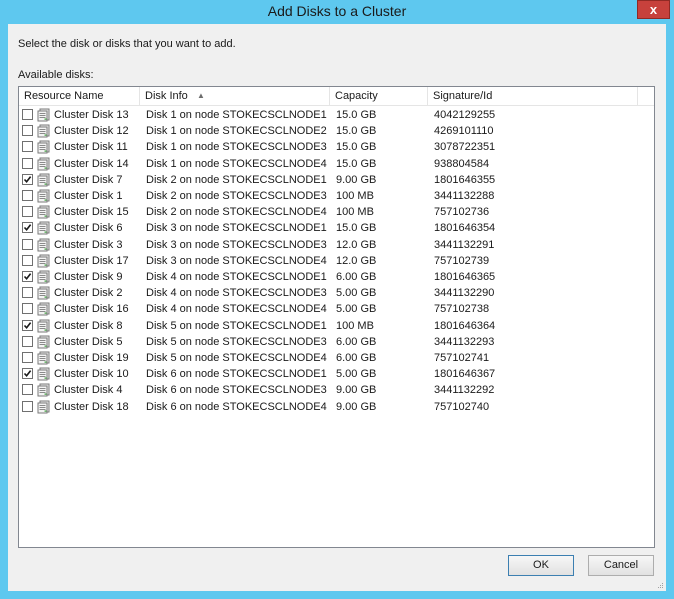 This screenshot has height=599, width=674. Describe the element at coordinates (356, 260) in the screenshot. I see `row-capacity: 12.0 GB` at that location.